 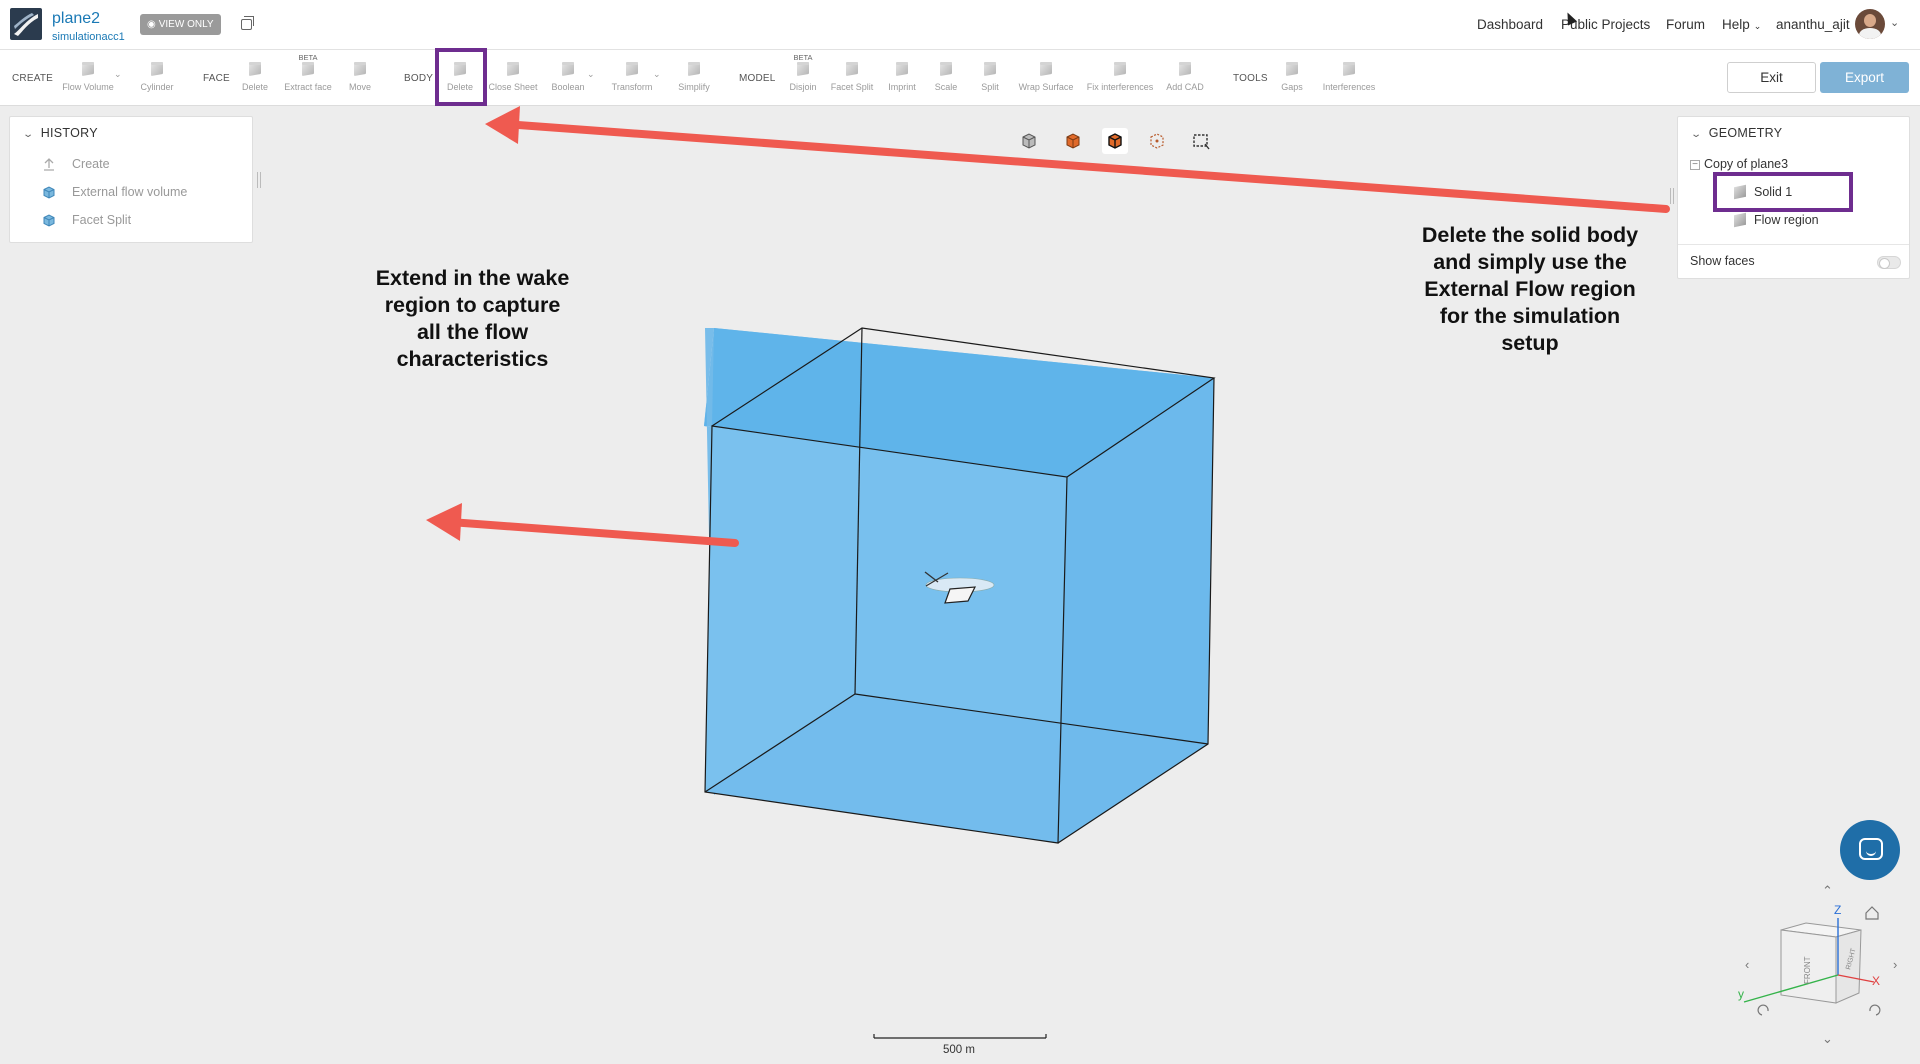 I want to click on move-label: Move, so click(x=359, y=87).